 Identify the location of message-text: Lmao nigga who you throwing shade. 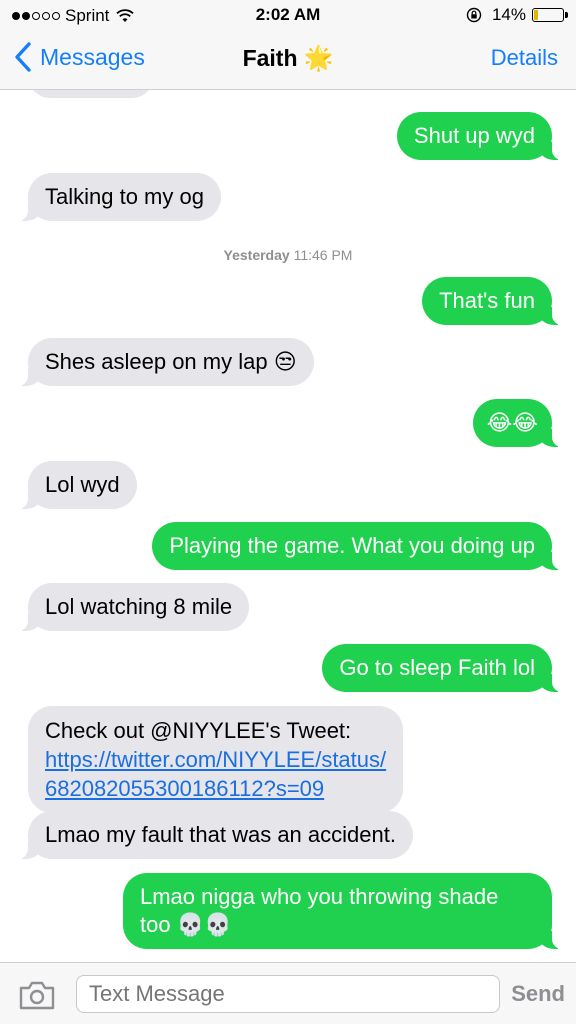
(319, 896).